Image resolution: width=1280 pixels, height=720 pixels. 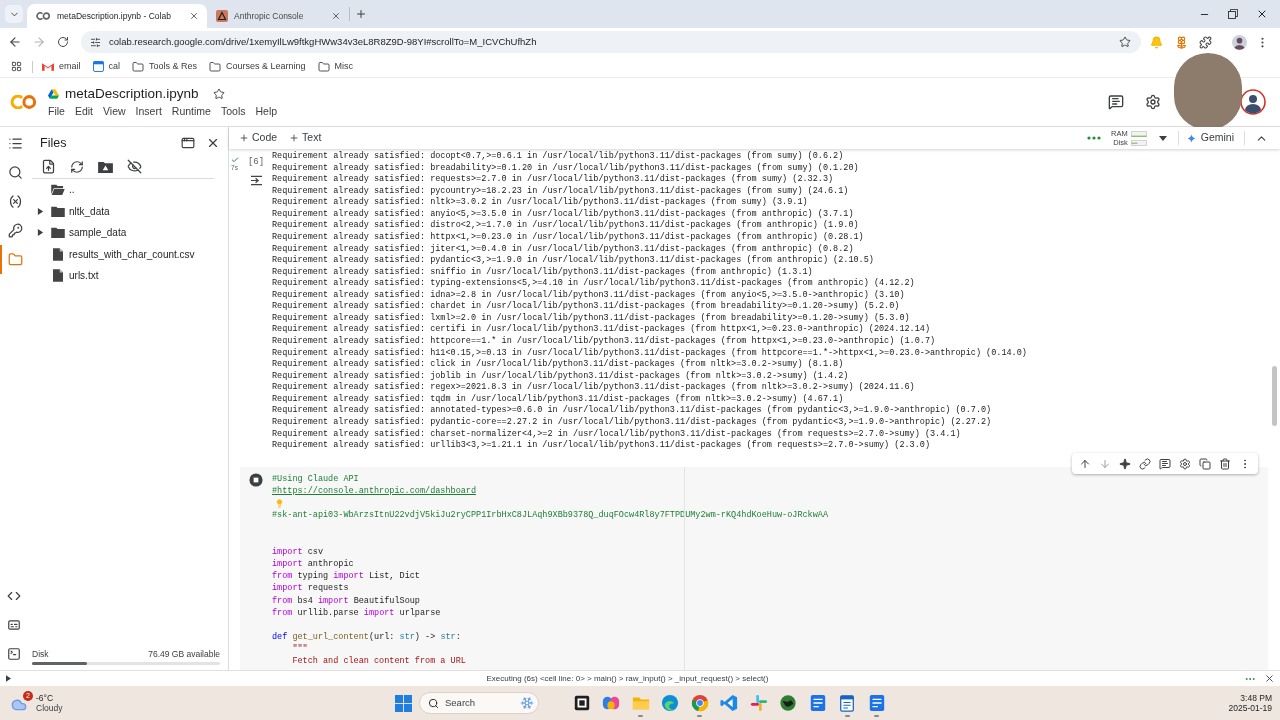 What do you see at coordinates (1274, 396) in the screenshot?
I see `scrollbar-thumb` at bounding box center [1274, 396].